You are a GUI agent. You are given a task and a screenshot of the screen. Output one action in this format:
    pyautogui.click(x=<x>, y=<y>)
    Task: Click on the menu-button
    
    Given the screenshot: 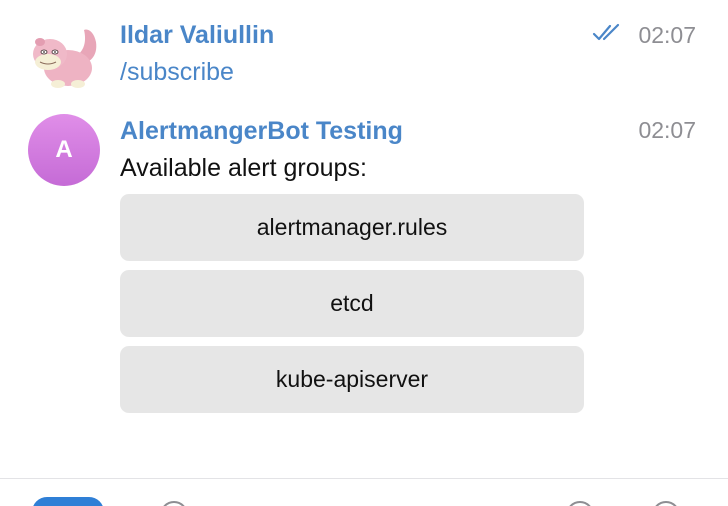 What is the action you would take?
    pyautogui.click(x=68, y=501)
    